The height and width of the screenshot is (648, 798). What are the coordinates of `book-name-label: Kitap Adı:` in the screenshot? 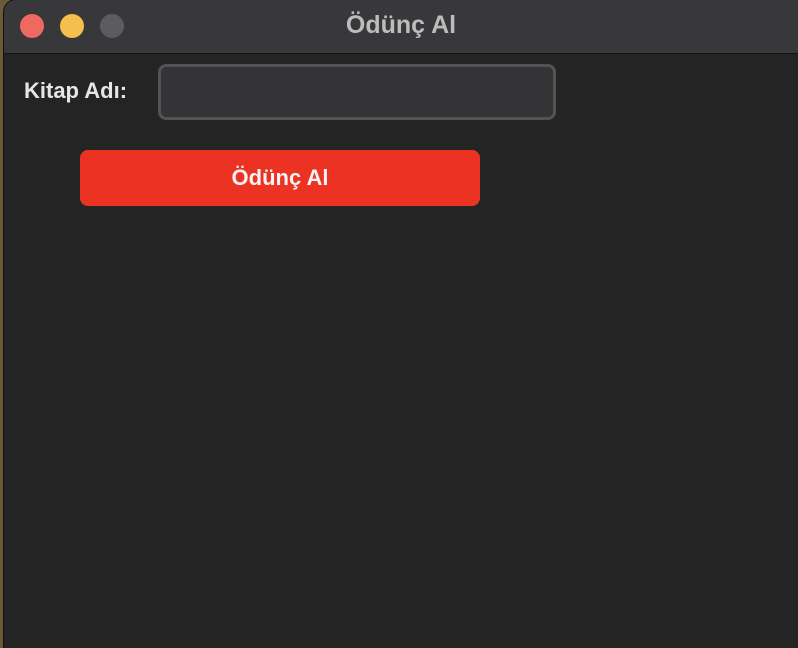 It's located at (76, 90).